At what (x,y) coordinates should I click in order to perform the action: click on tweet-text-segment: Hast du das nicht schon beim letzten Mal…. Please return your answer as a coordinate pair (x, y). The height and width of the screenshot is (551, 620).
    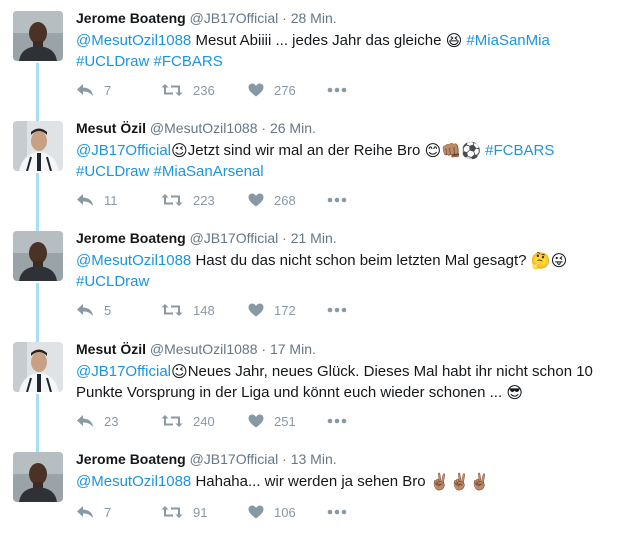
    Looking at the image, I should click on (361, 260).